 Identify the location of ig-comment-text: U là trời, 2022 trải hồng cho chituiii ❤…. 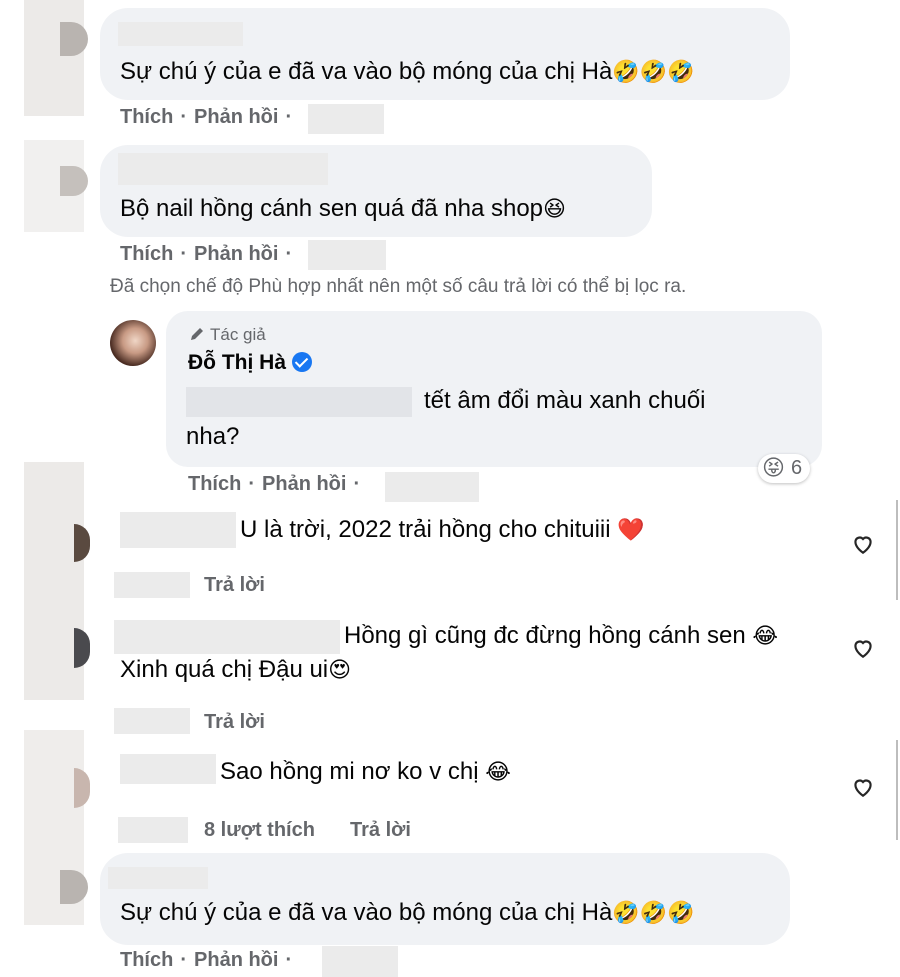
(442, 529).